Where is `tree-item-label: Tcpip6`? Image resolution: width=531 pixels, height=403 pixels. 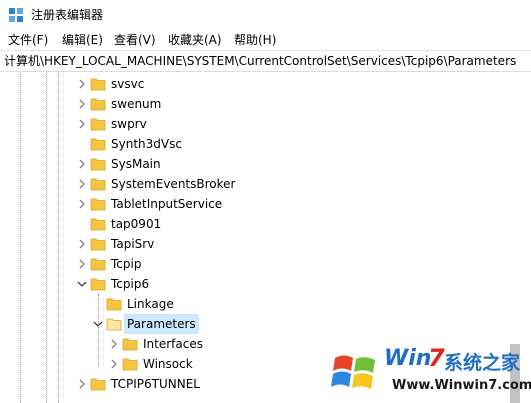 tree-item-label: Tcpip6 is located at coordinates (130, 284).